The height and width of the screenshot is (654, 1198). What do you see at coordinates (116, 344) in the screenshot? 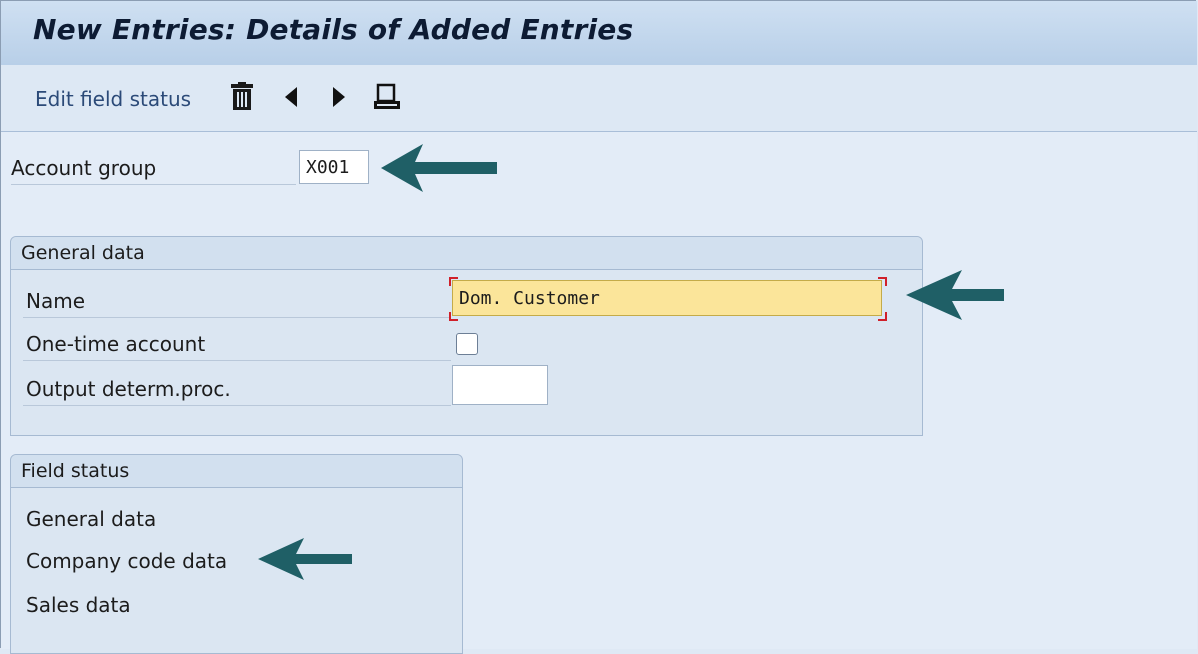
I see `one-time-account-label: One-time account` at bounding box center [116, 344].